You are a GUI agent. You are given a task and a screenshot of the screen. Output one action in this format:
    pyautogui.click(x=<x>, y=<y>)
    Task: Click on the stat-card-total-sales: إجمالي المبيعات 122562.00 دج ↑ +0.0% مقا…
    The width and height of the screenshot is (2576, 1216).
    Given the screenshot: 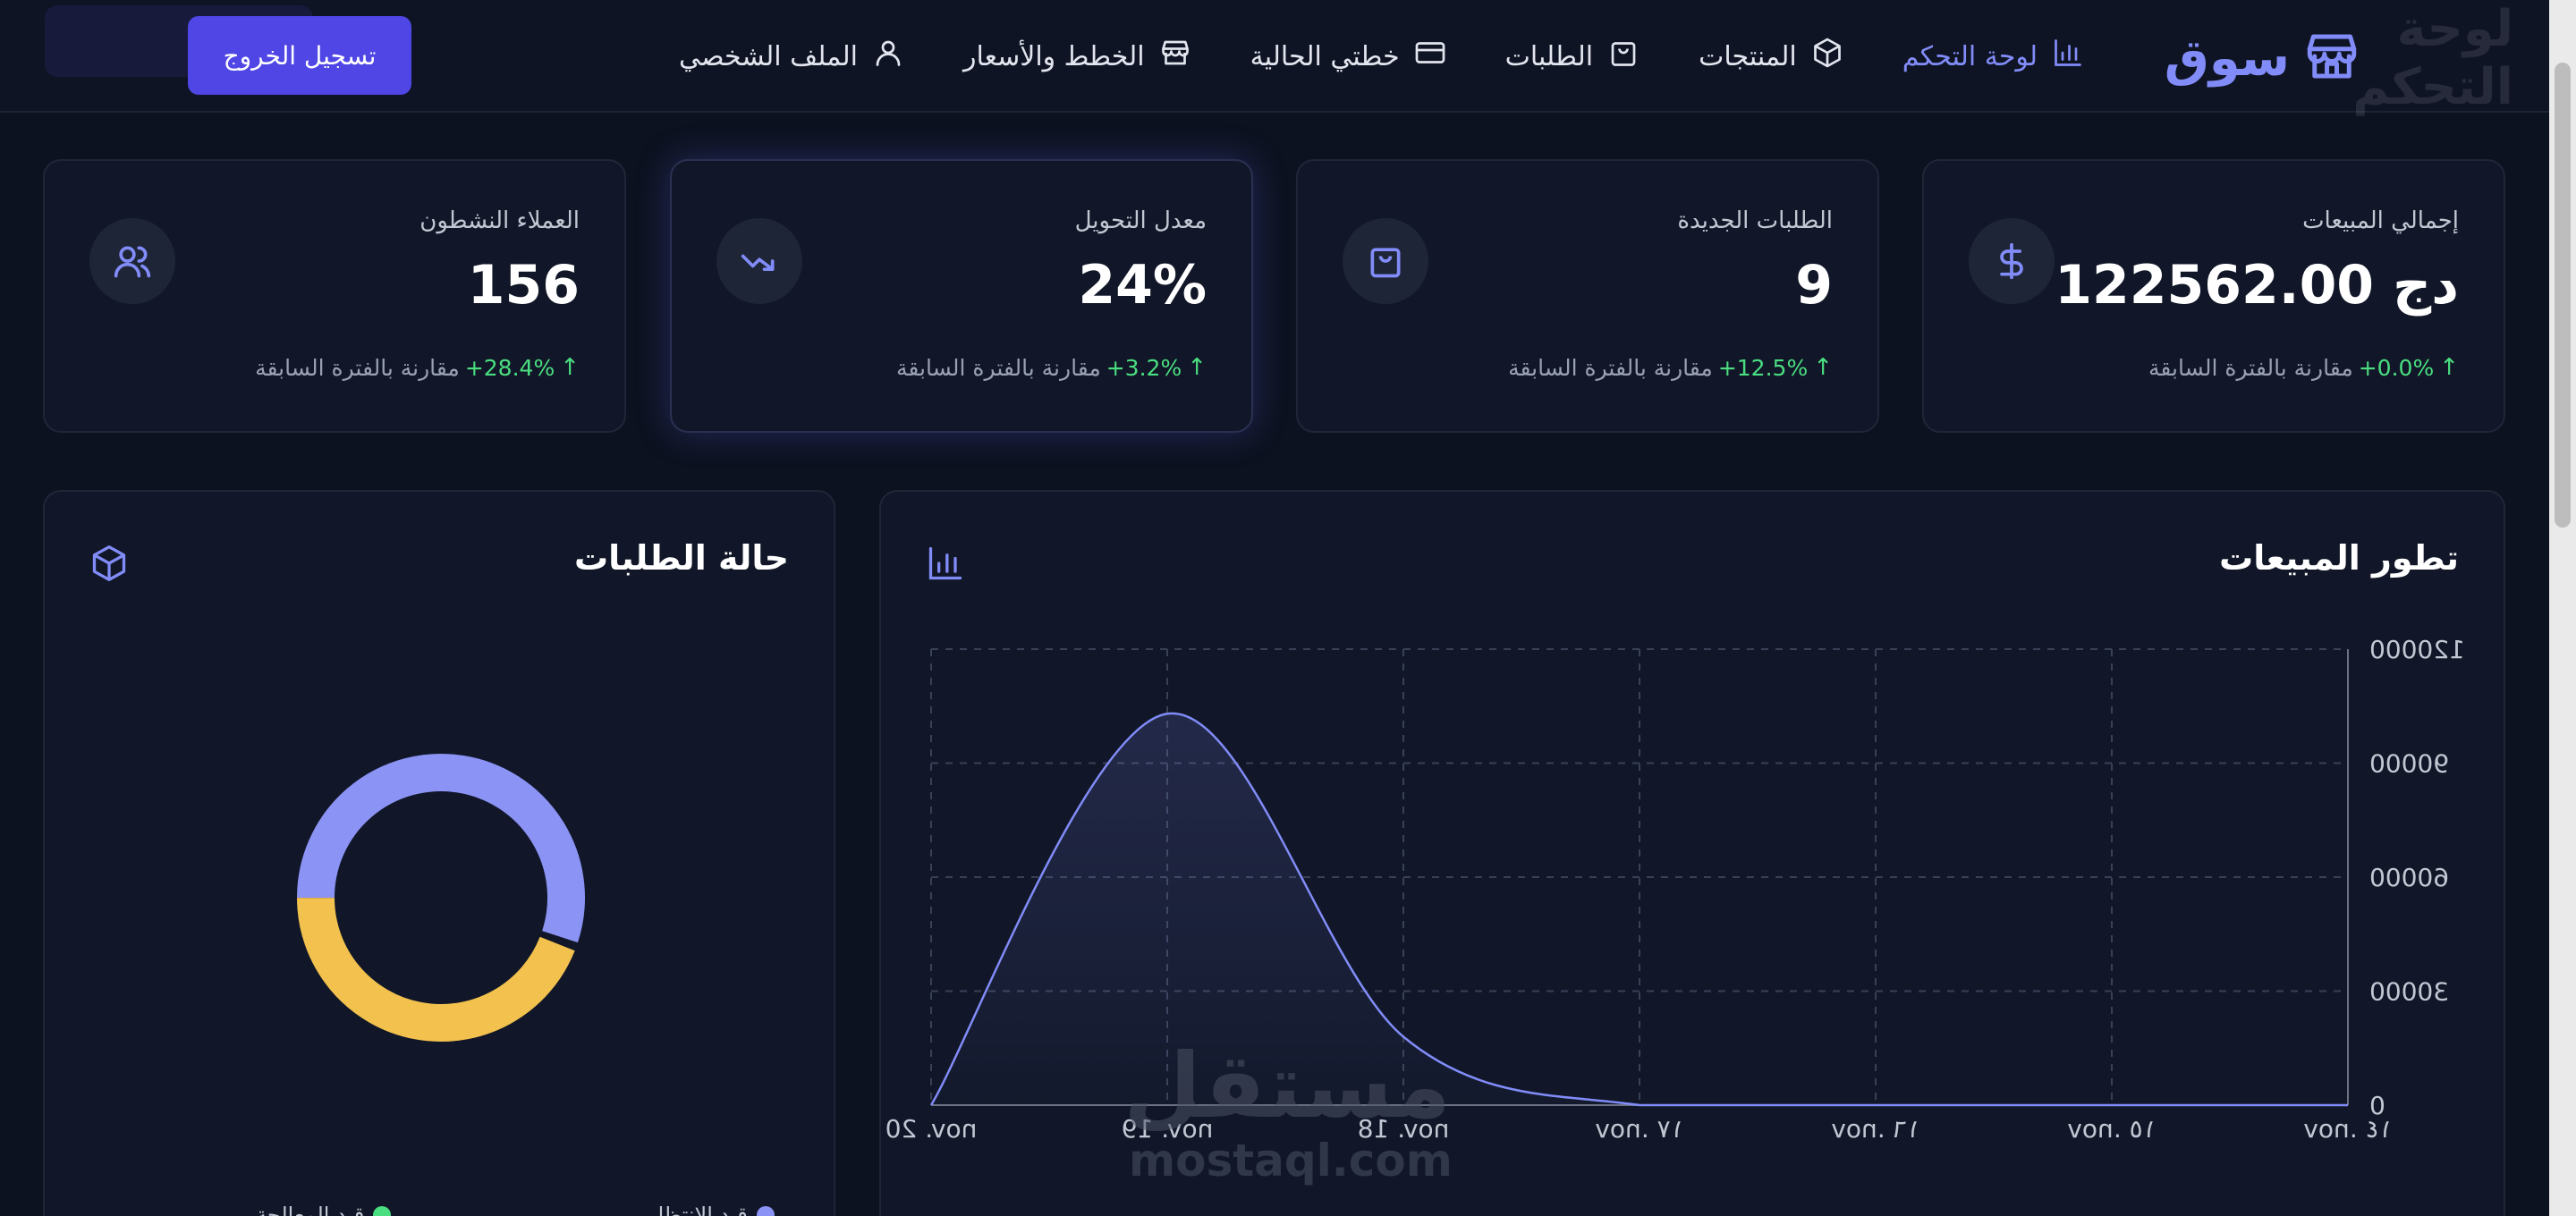 What is the action you would take?
    pyautogui.click(x=2213, y=296)
    